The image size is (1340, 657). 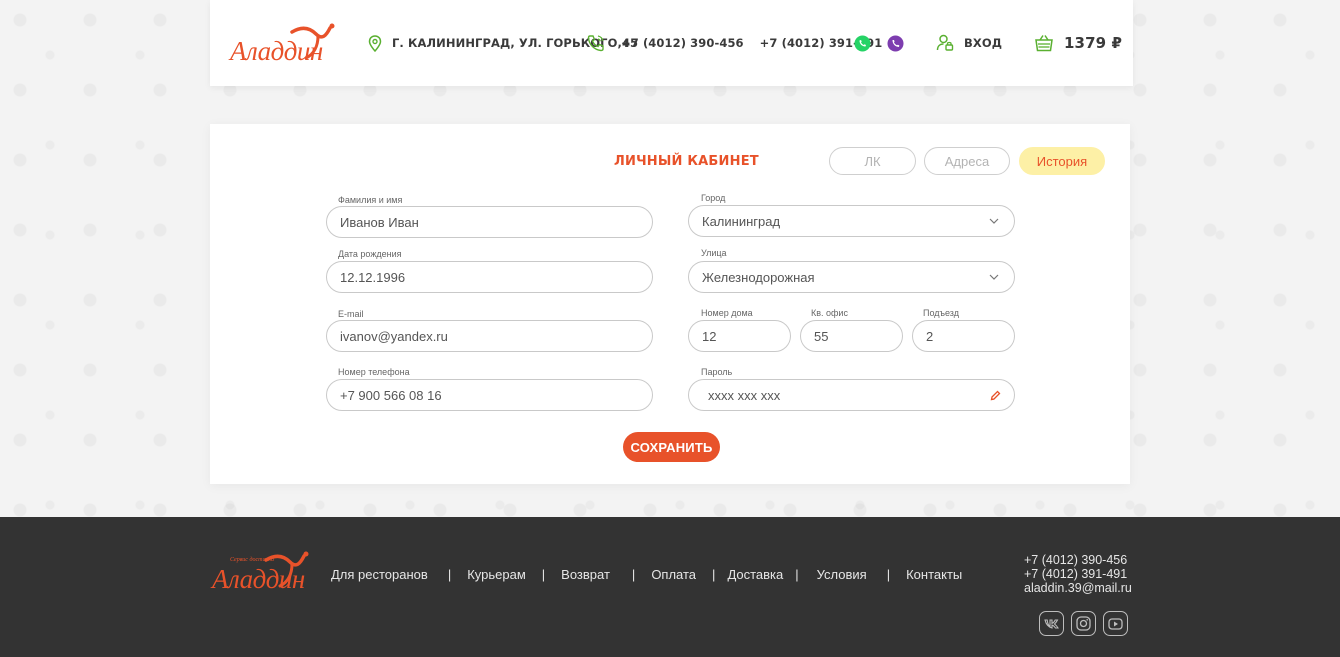 I want to click on messenger-icons, so click(x=879, y=43).